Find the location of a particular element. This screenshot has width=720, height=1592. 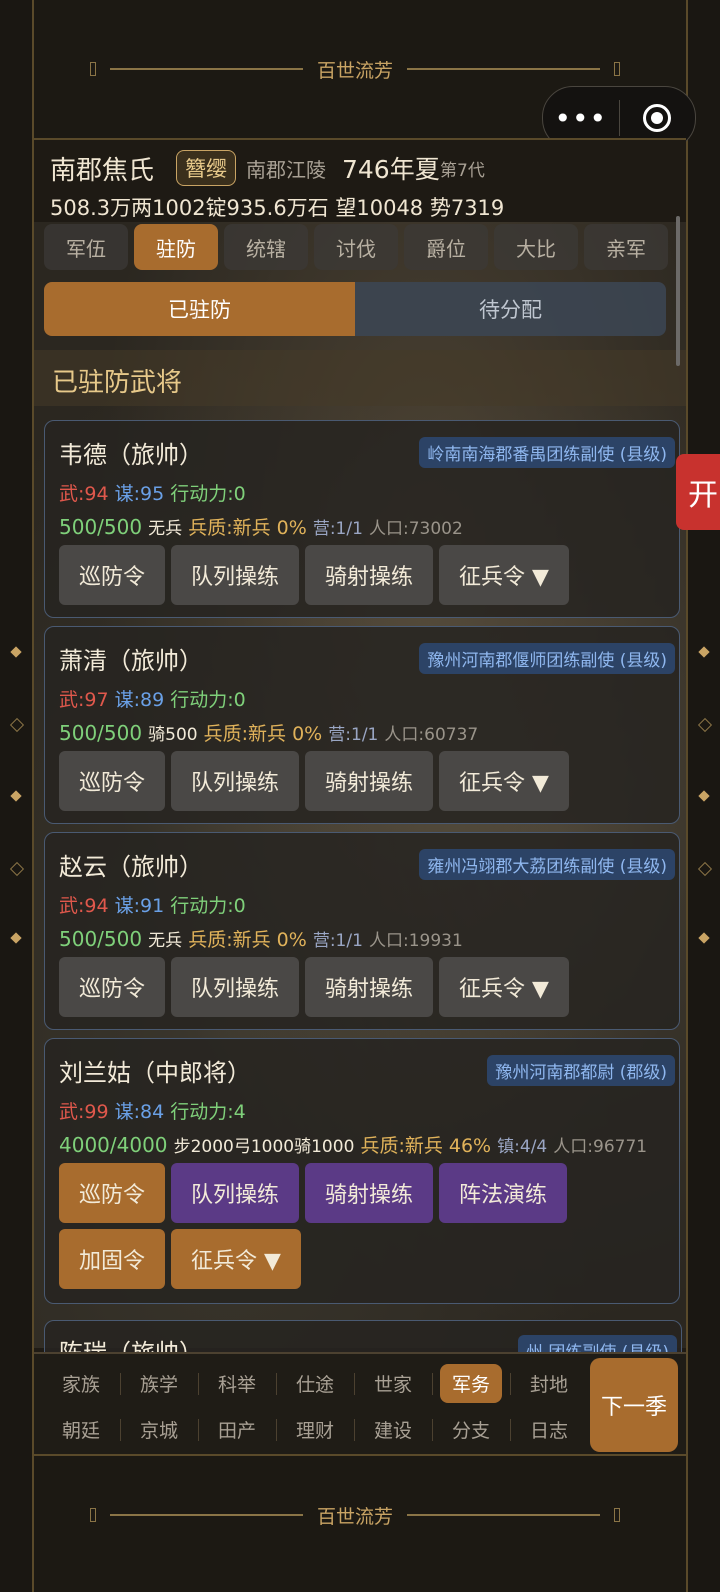

nav-label: 军务 is located at coordinates (470, 1383).